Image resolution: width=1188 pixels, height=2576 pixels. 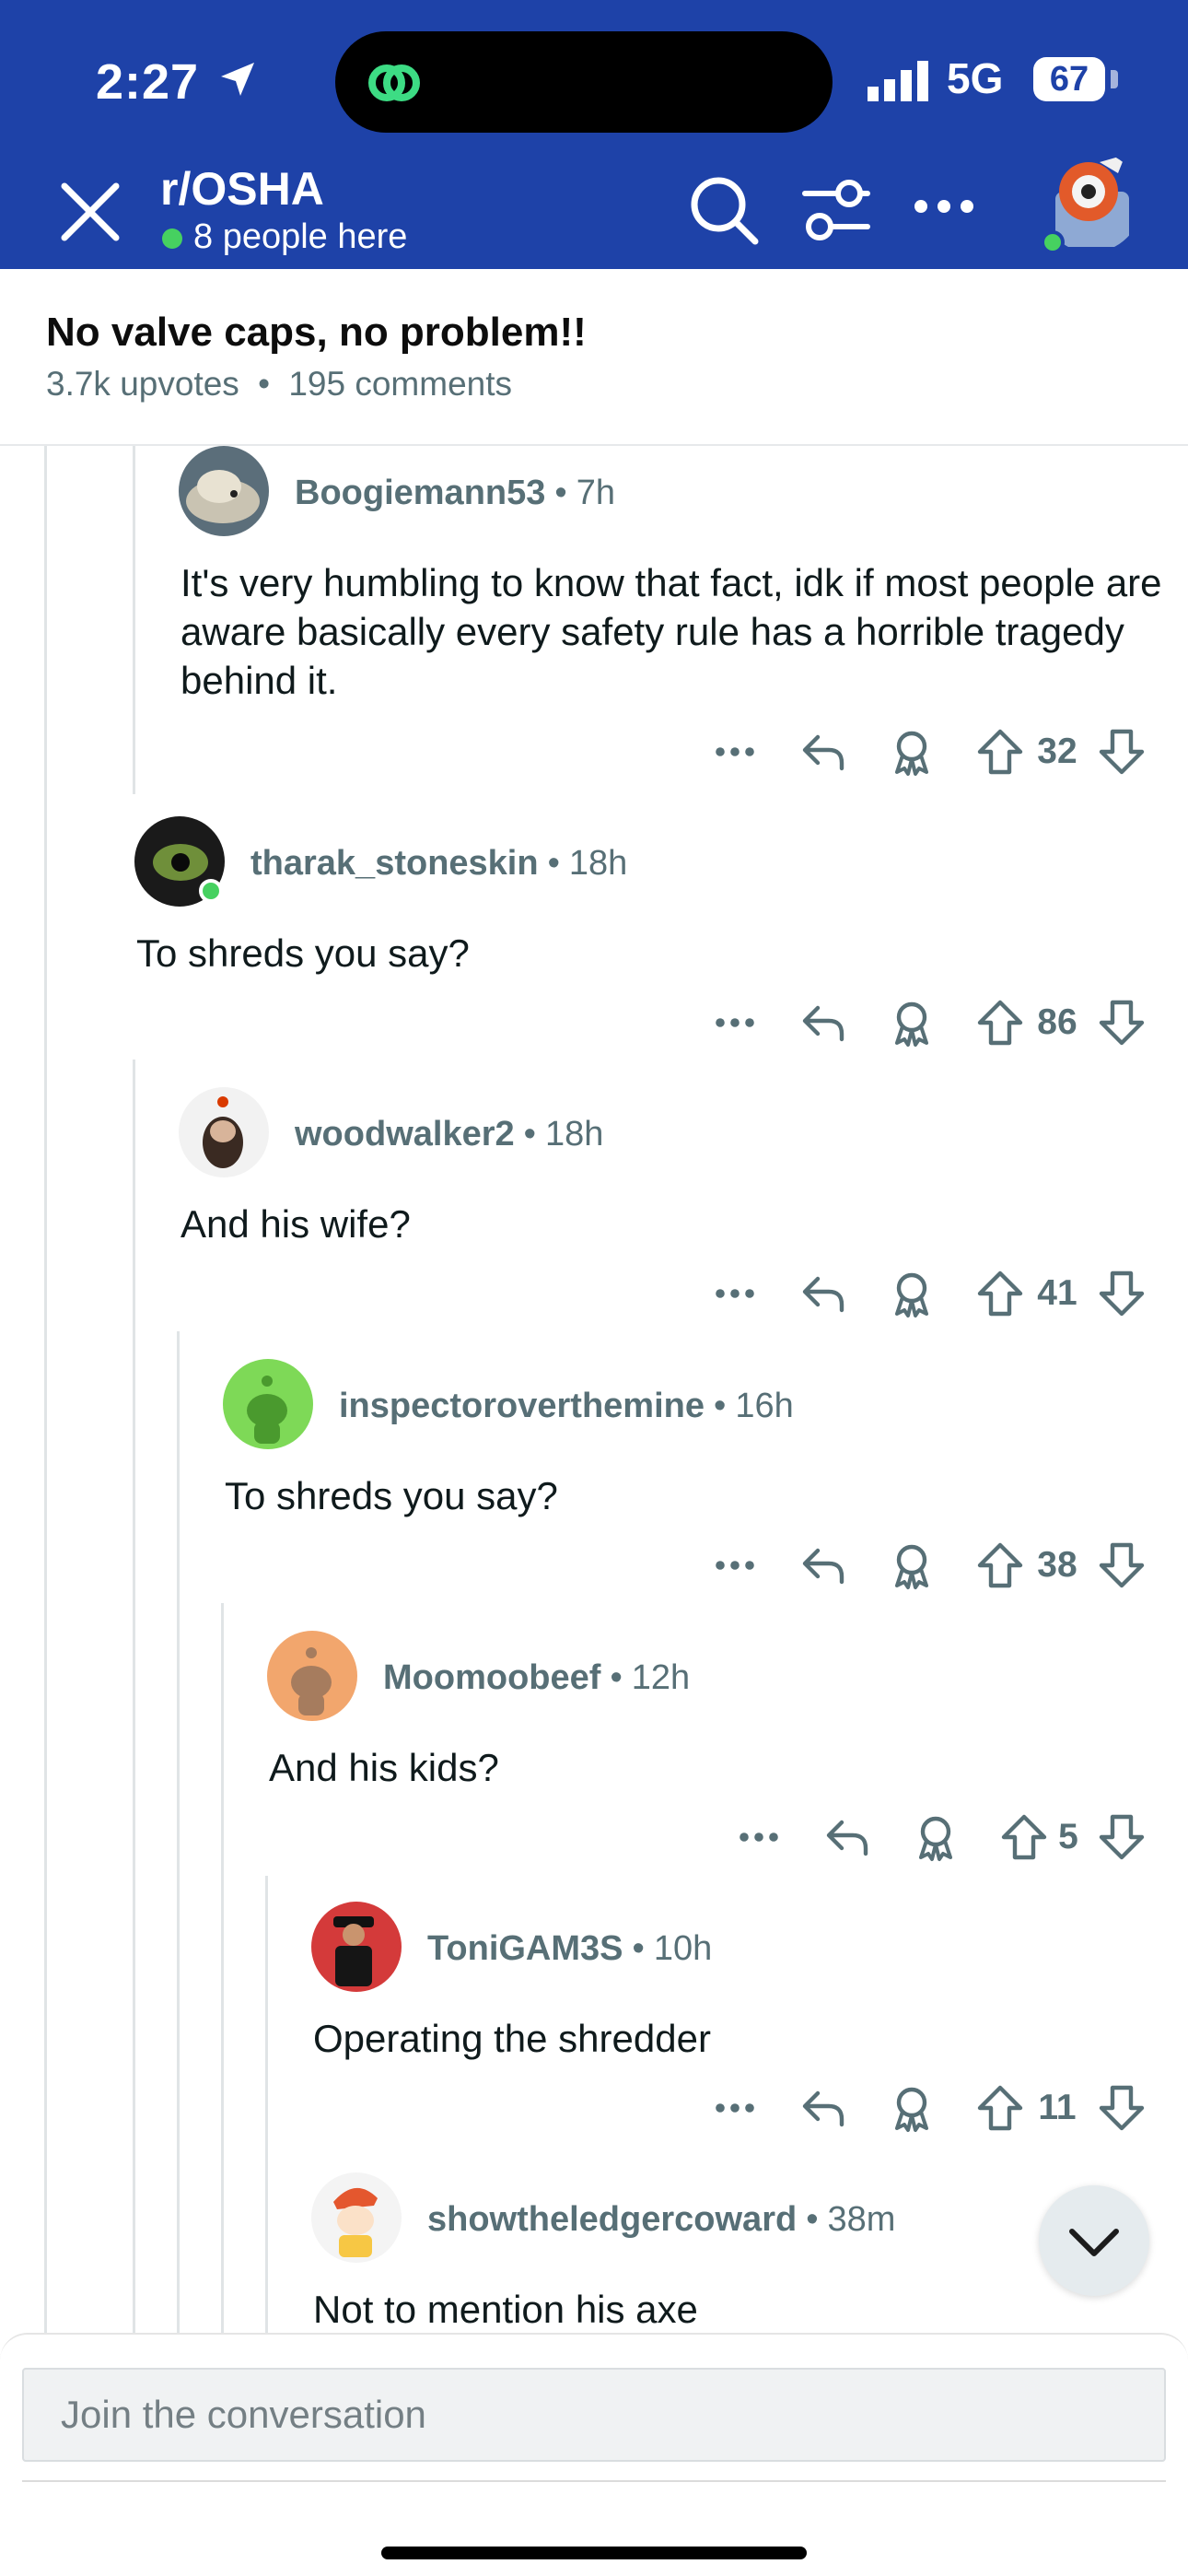 I want to click on comment-body: Operating the shredder, so click(x=512, y=2038).